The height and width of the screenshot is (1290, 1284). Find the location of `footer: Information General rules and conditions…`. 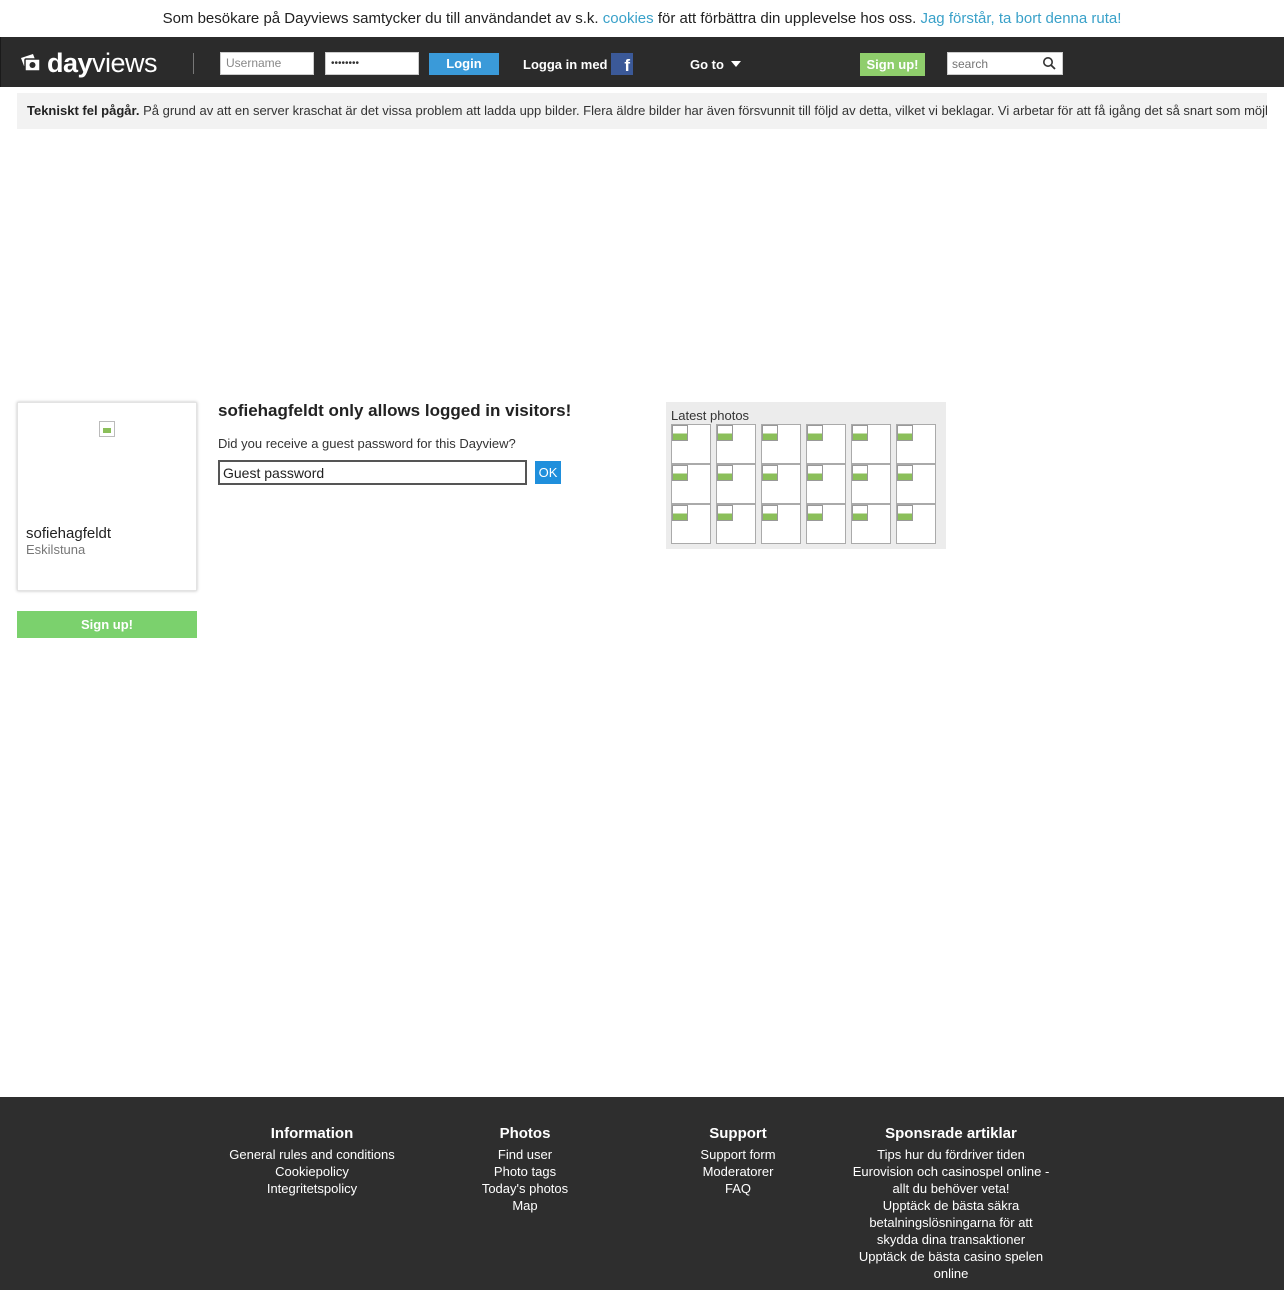

footer: Information General rules and conditions… is located at coordinates (642, 1193).